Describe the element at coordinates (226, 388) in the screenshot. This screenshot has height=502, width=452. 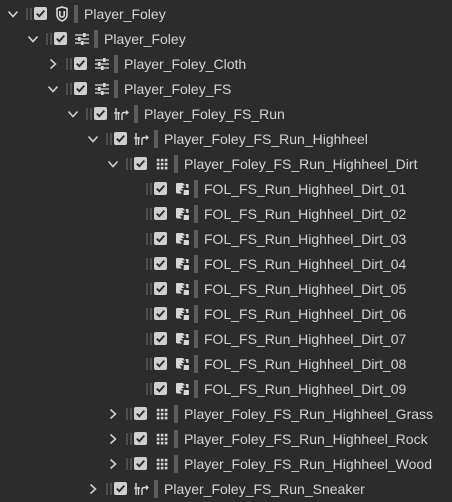
I see `tree-row: FOL_FS_Run_Highheel_Dirt_09` at that location.